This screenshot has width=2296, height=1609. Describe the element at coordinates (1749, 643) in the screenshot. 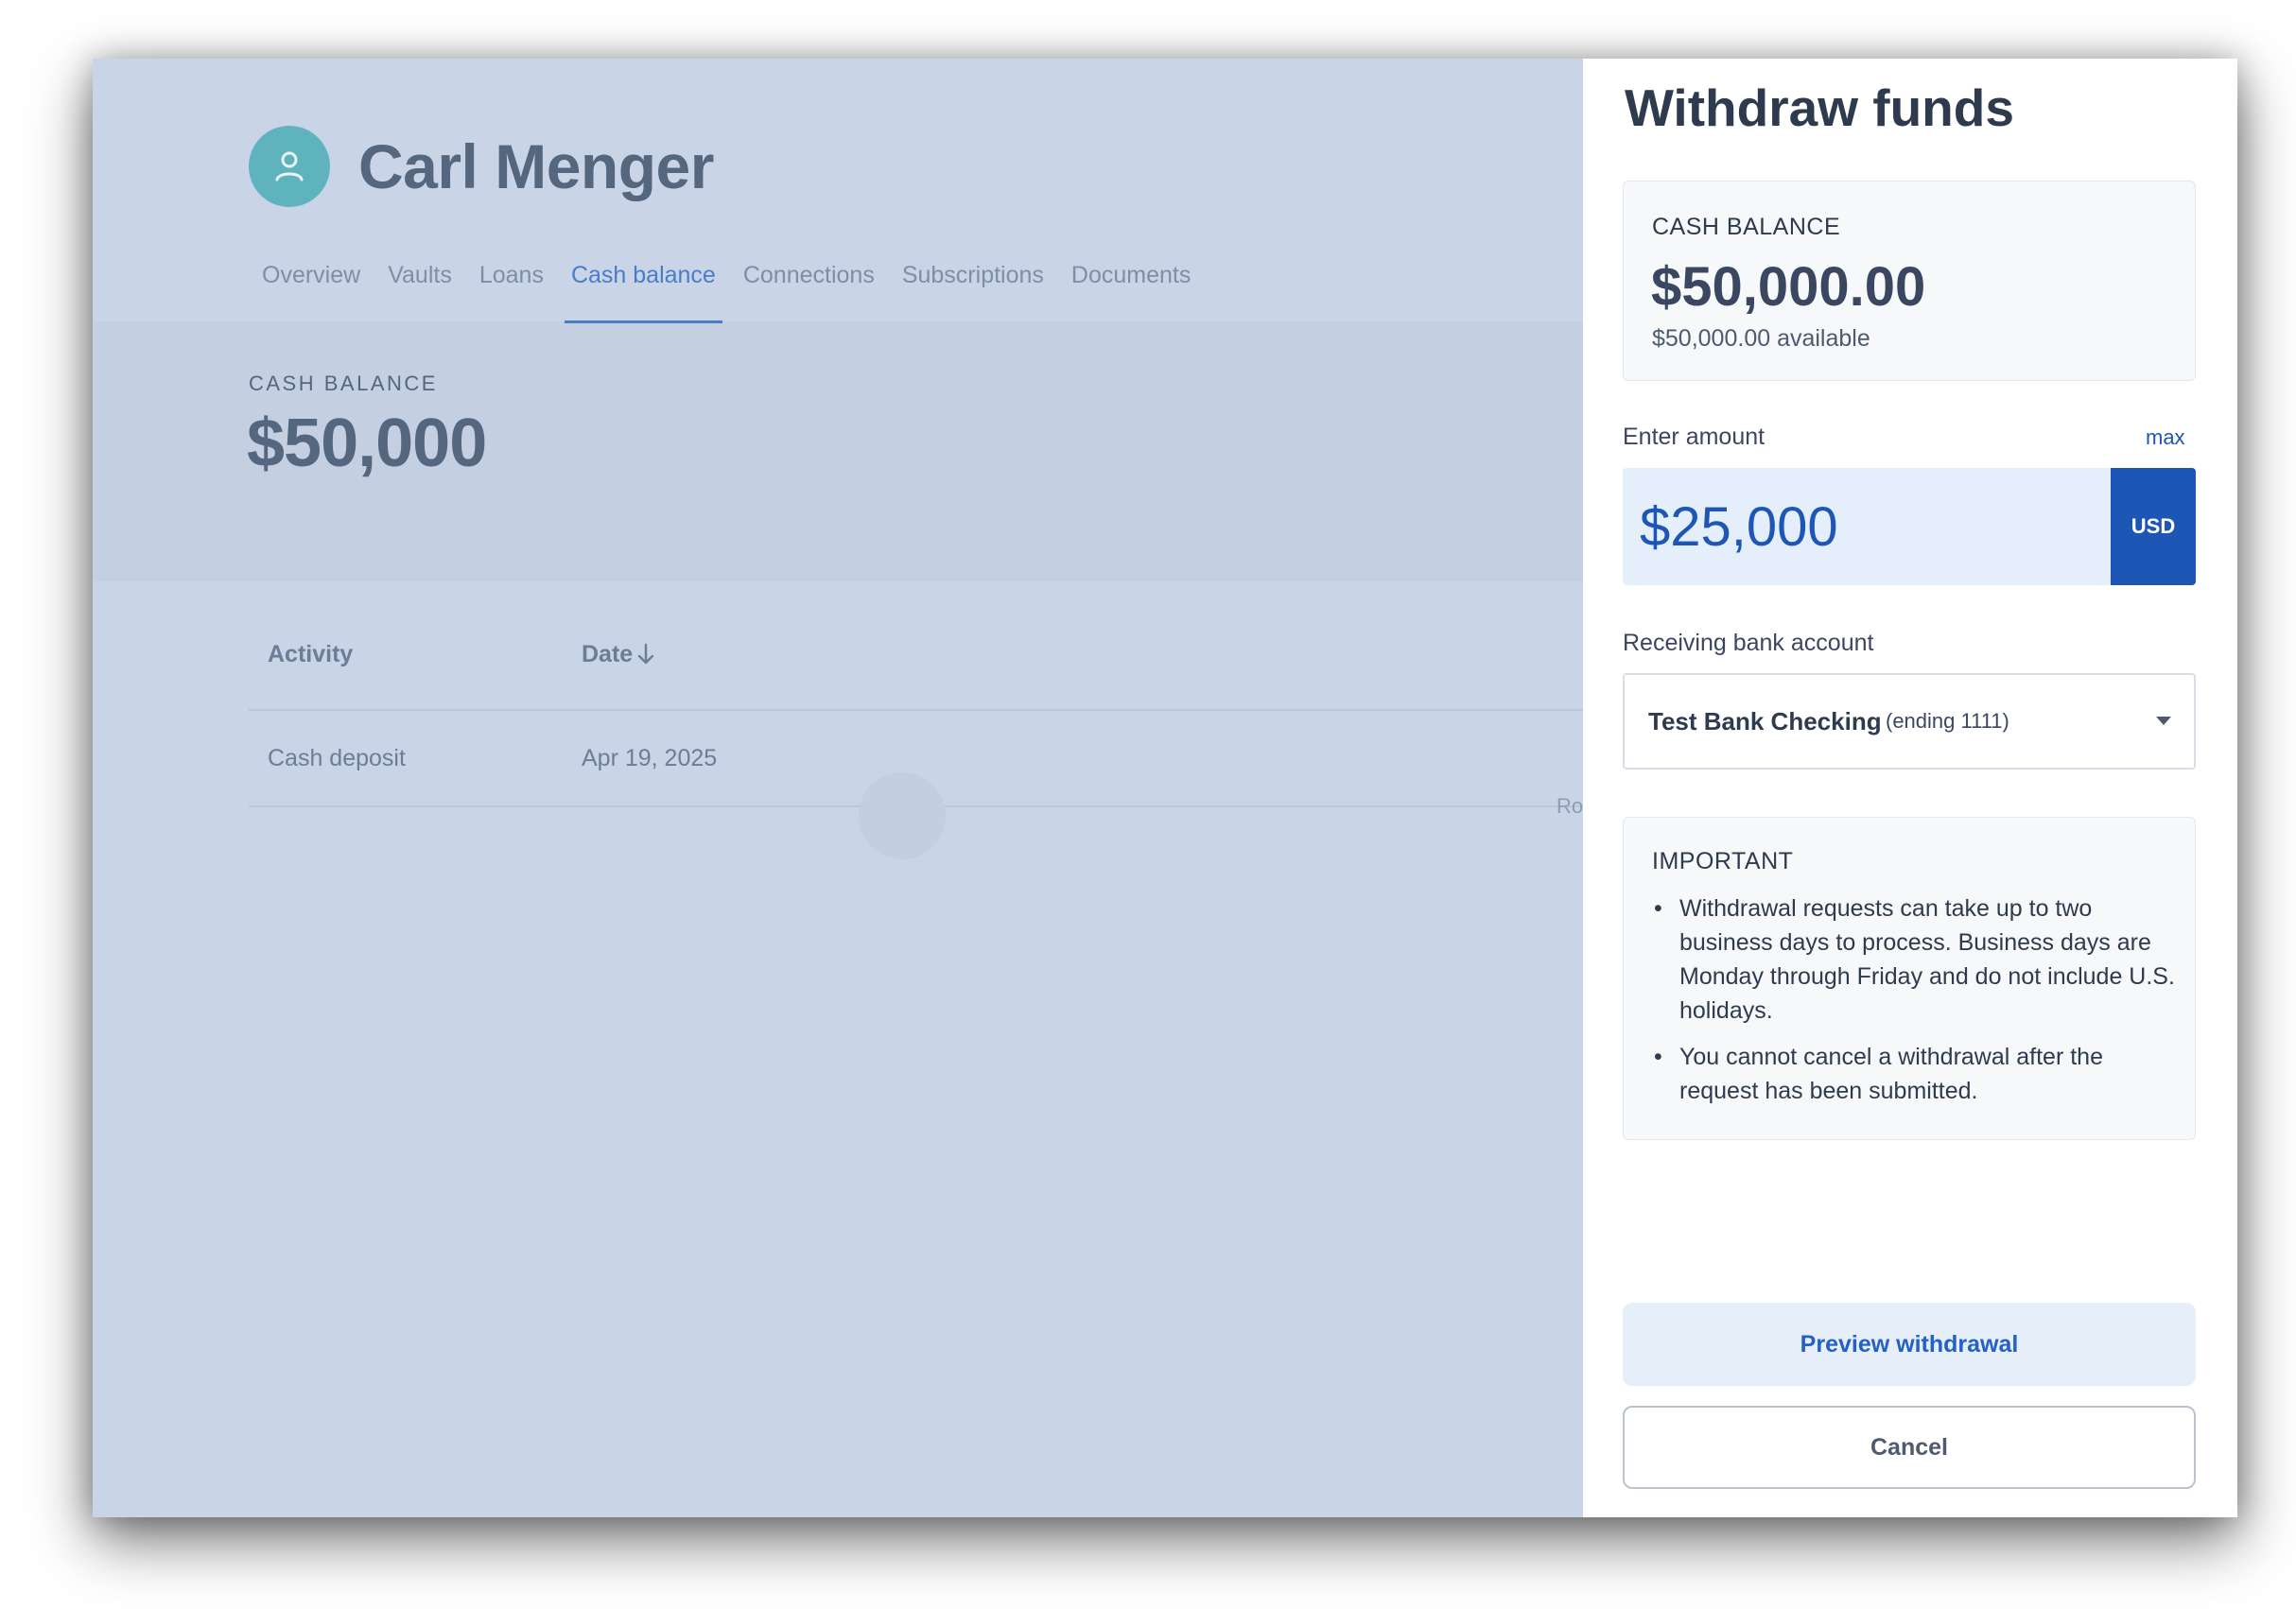

I see `bank-account-label: Receiving bank account` at that location.